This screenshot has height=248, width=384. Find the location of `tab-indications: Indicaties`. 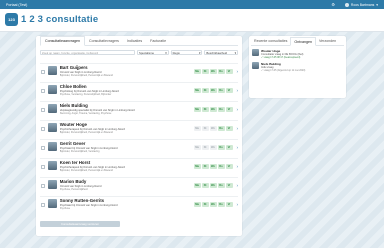

tab-indications: Indicaties is located at coordinates (134, 41).